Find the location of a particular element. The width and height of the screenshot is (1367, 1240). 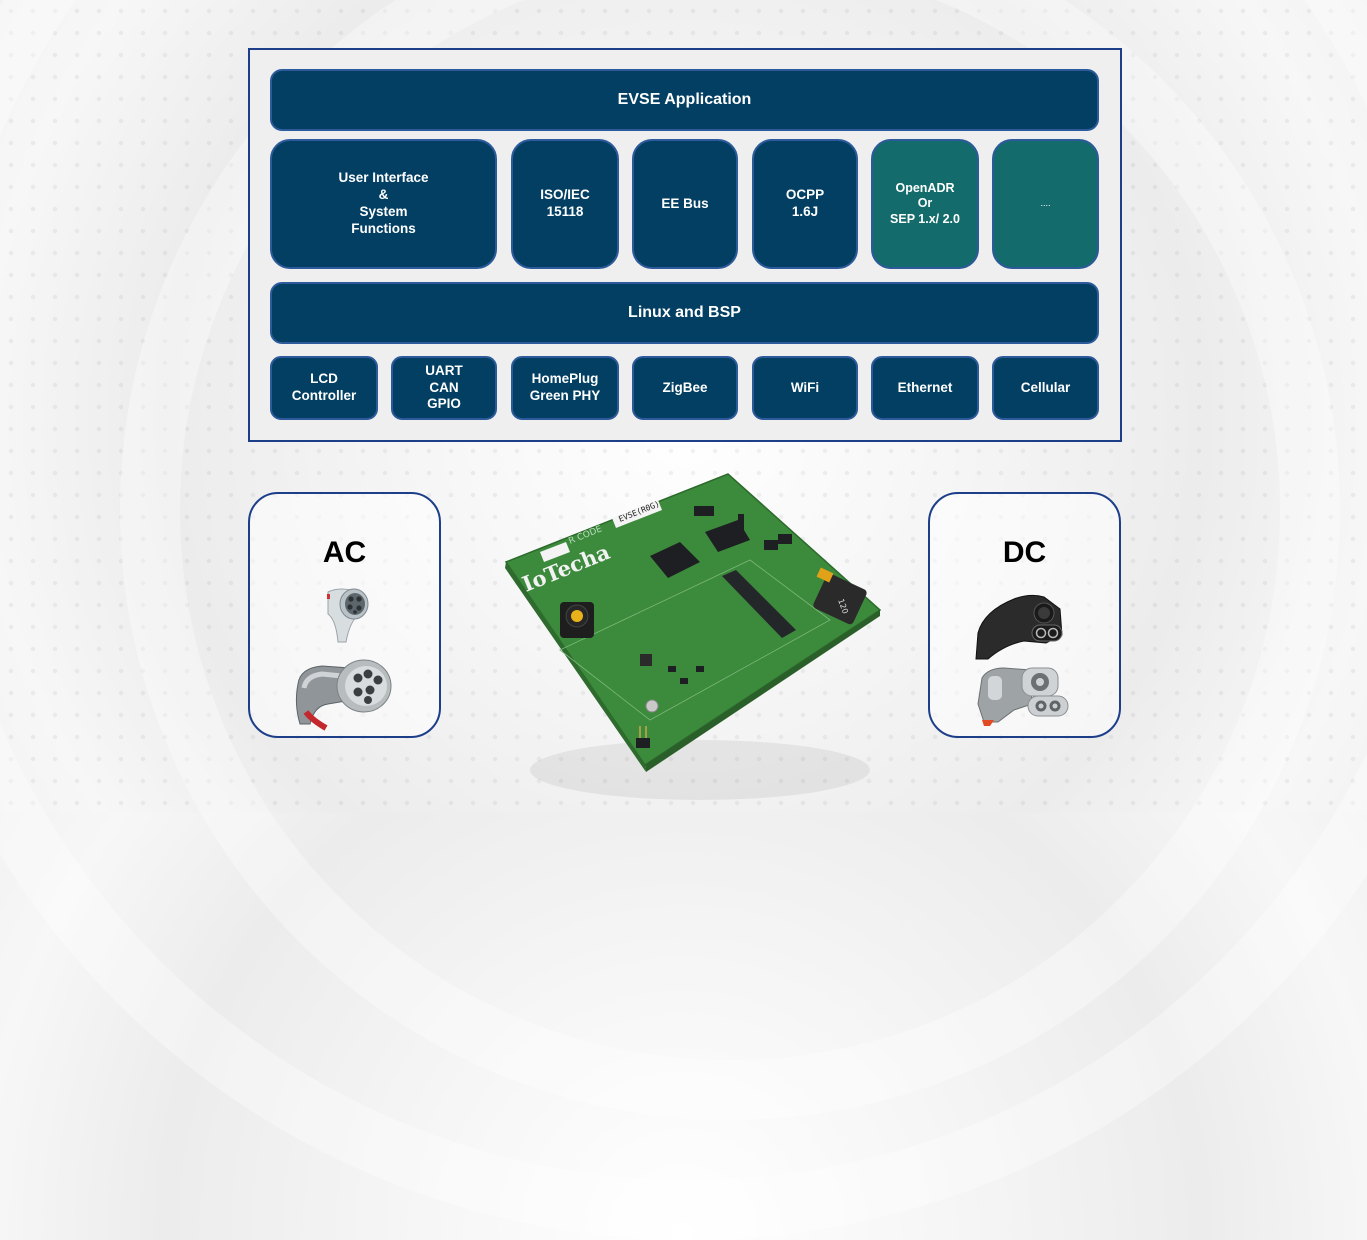

module-ee-bus: EE Bus is located at coordinates (685, 204).